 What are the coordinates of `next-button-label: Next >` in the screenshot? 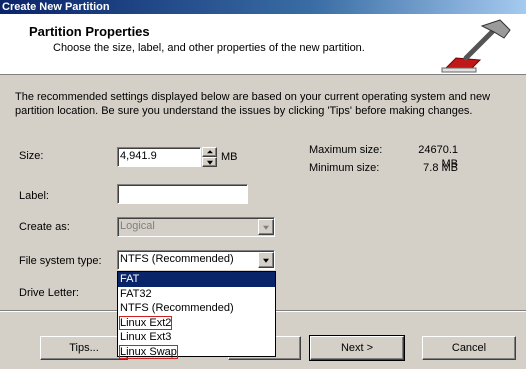 It's located at (357, 348).